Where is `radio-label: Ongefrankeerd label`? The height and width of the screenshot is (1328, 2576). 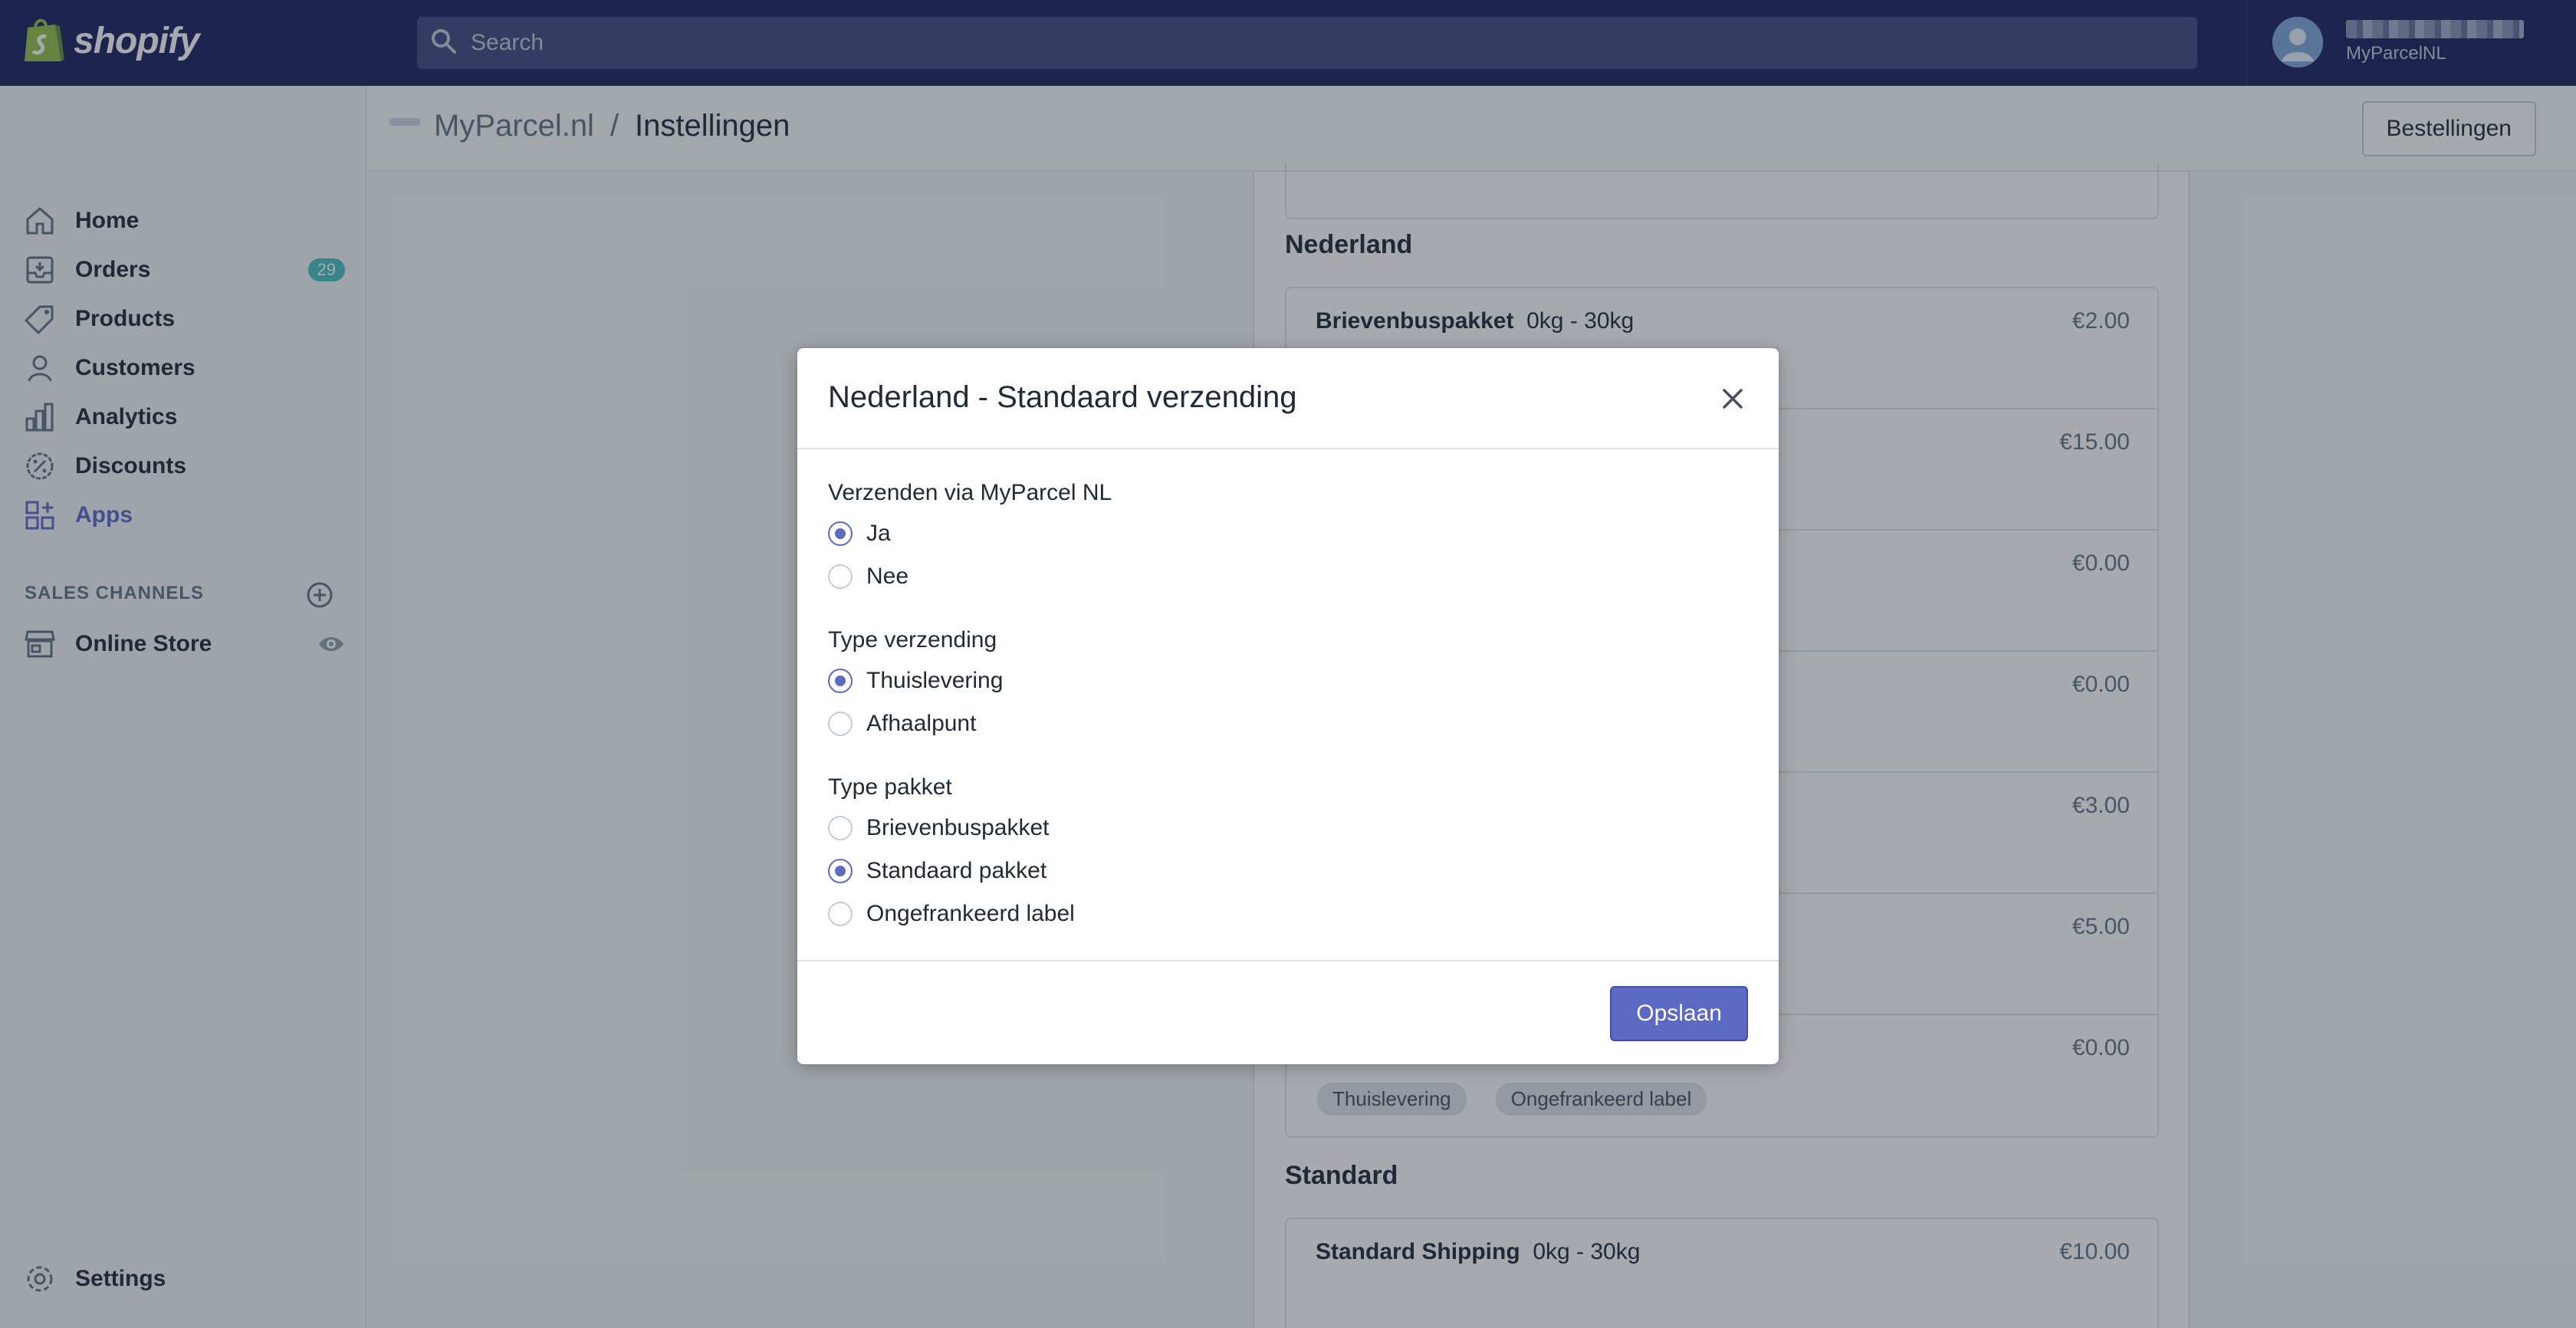 radio-label: Ongefrankeerd label is located at coordinates (970, 913).